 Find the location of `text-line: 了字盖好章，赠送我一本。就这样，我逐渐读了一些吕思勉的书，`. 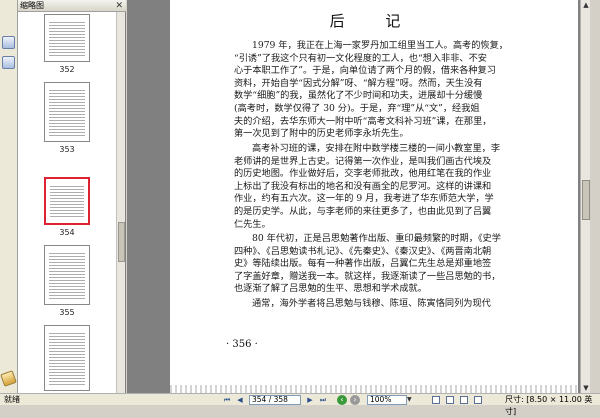

text-line: 了字盖好章，赠送我一本。就这样，我逐渐读了一些吕思勉的书， is located at coordinates (367, 276).